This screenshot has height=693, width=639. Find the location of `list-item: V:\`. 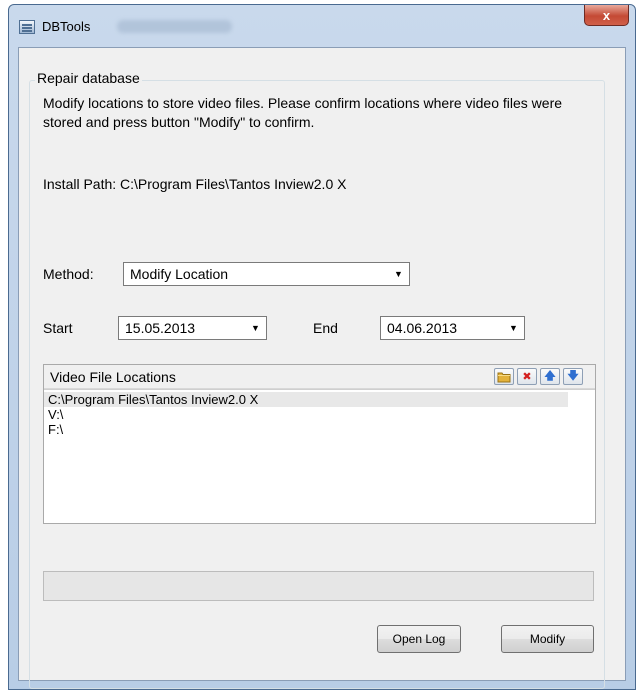

list-item: V:\ is located at coordinates (306, 414).